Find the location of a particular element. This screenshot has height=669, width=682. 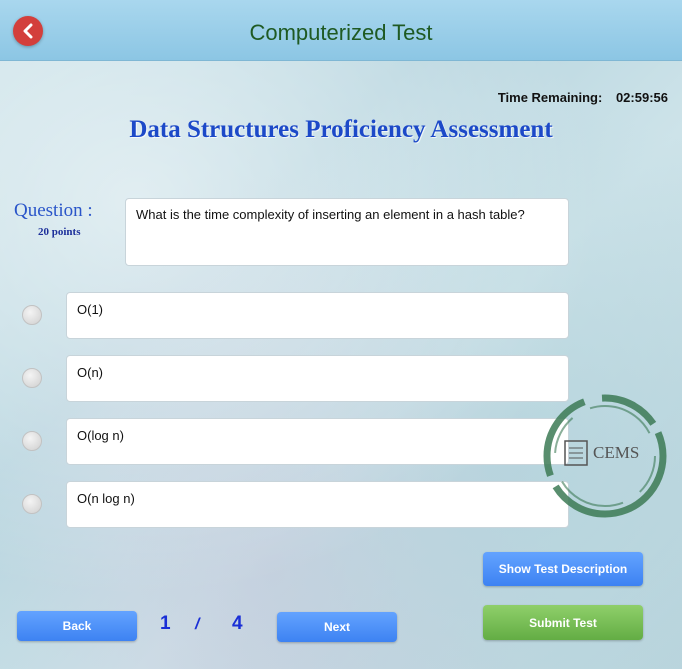

app-title: Computerized Test is located at coordinates (341, 32).